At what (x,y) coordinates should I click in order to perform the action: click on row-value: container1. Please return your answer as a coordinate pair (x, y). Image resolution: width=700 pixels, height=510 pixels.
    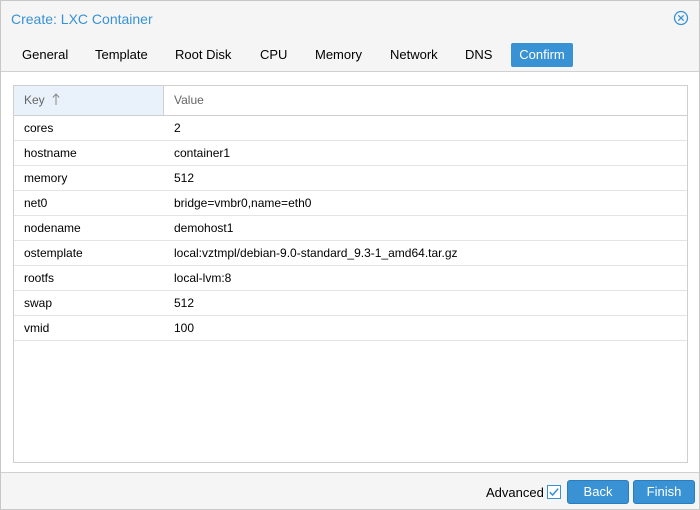
    Looking at the image, I should click on (202, 153).